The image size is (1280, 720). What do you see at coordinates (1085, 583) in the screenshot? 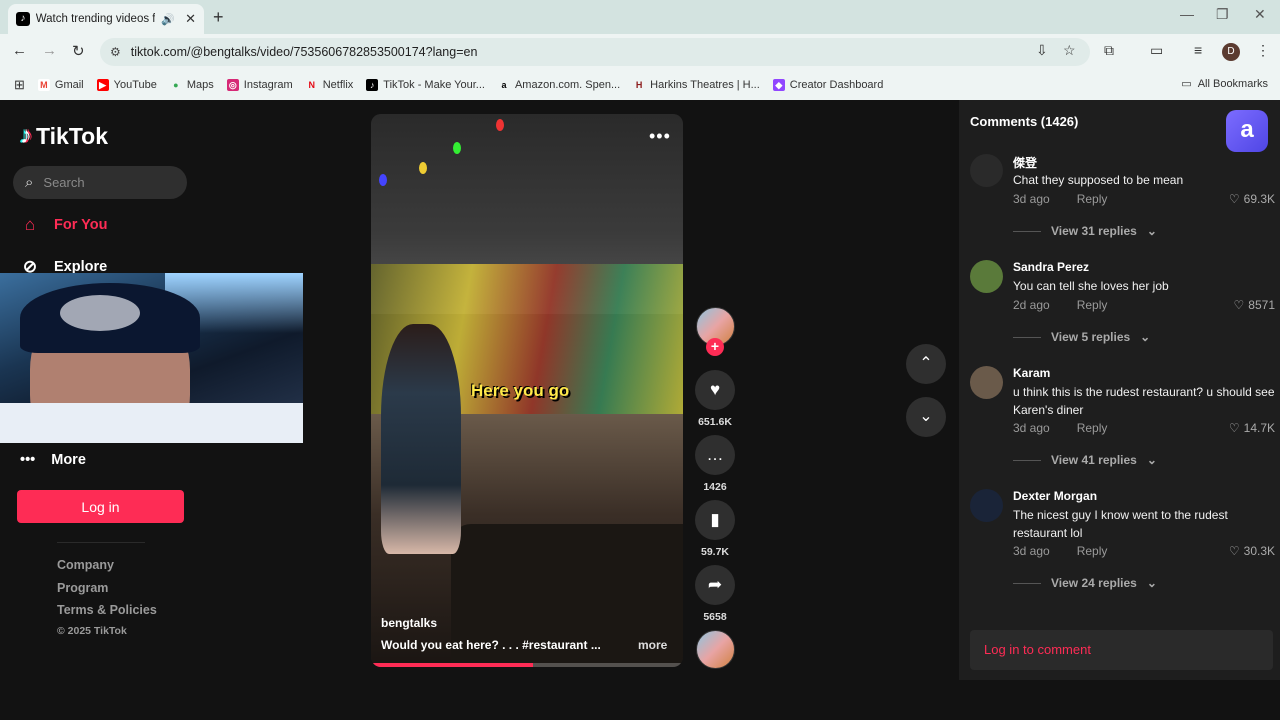
I see `view-replies: View 24 replies ⌄` at bounding box center [1085, 583].